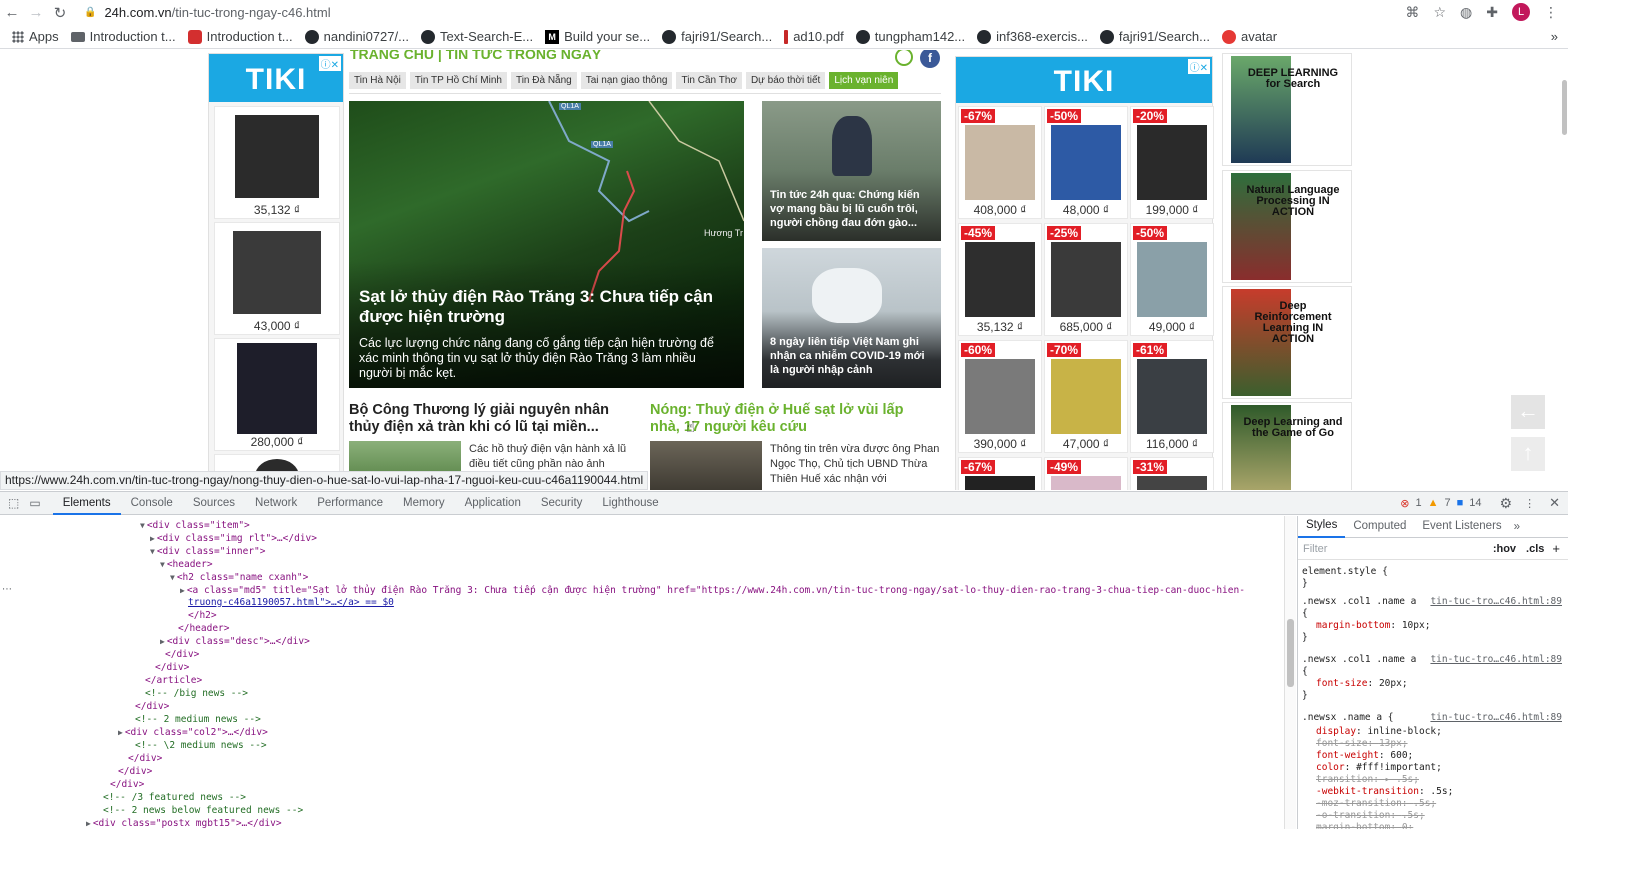  I want to click on settings-gear-icon: ⚙, so click(1506, 503).